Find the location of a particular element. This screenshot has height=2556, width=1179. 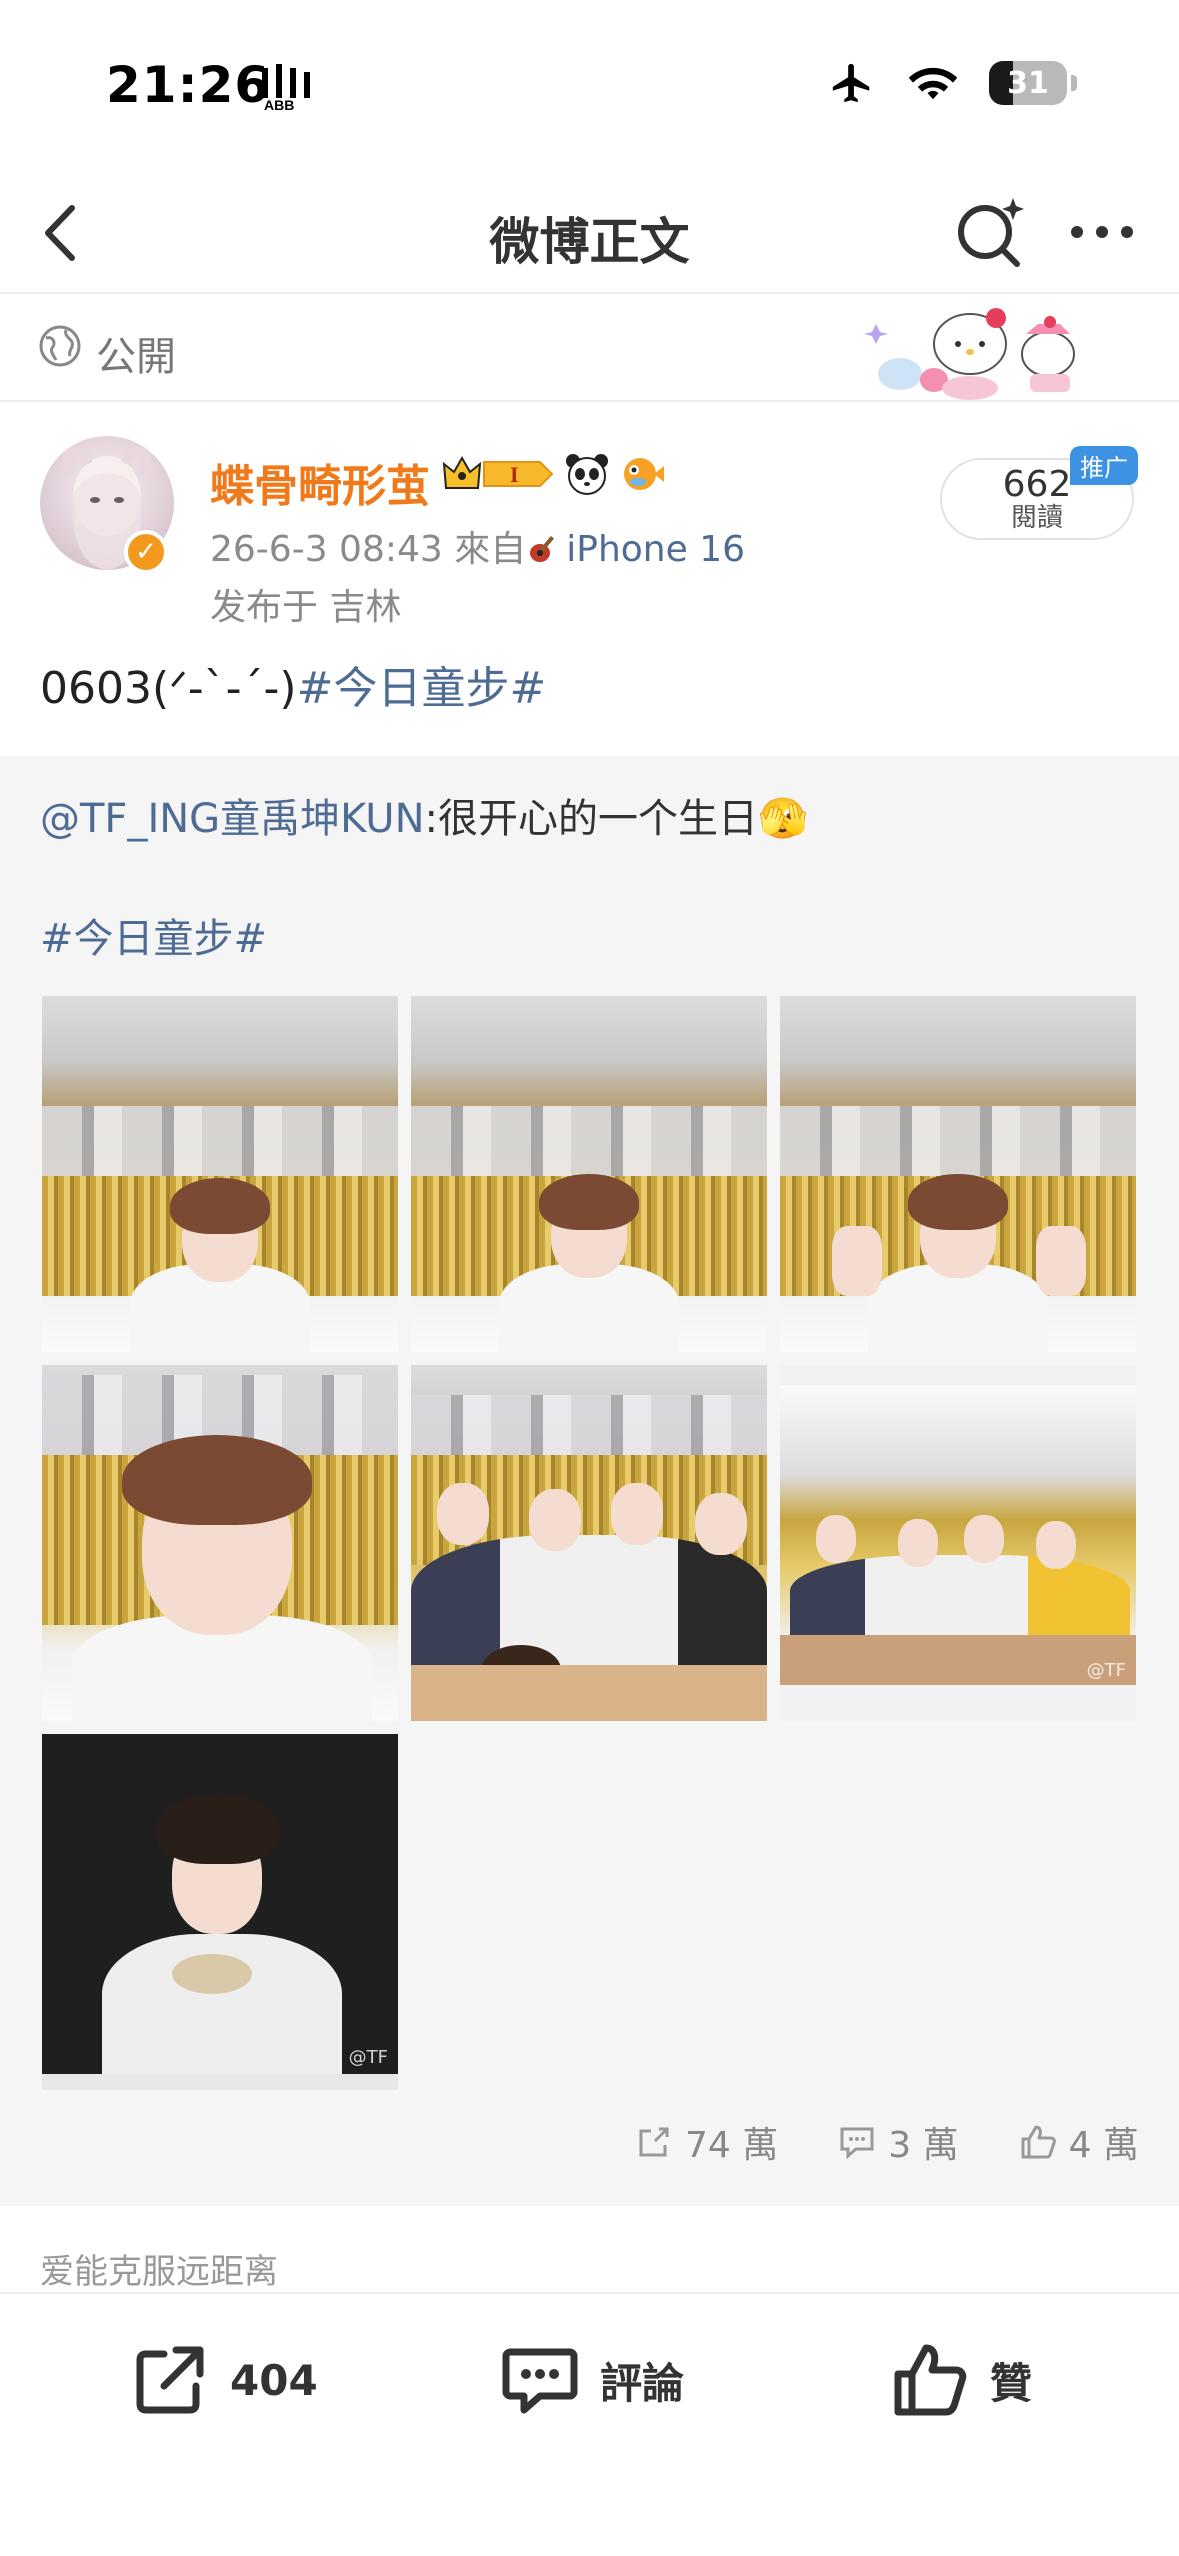

like-action: 4 萬 is located at coordinates (1079, 2142).